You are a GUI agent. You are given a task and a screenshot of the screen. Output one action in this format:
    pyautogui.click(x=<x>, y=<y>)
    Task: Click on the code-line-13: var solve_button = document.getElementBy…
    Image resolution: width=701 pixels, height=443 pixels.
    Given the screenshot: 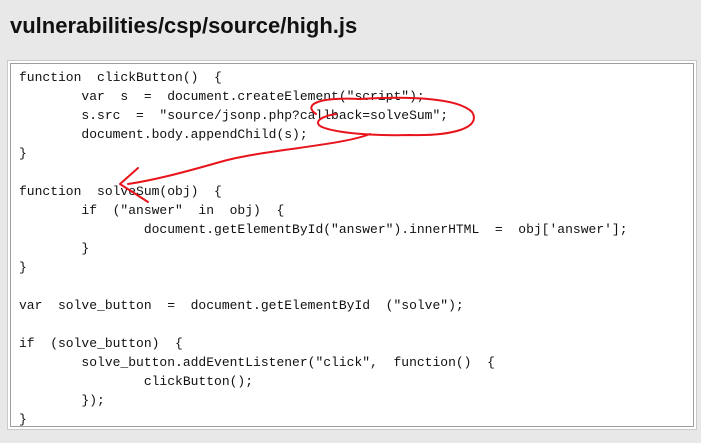 What is the action you would take?
    pyautogui.click(x=241, y=305)
    